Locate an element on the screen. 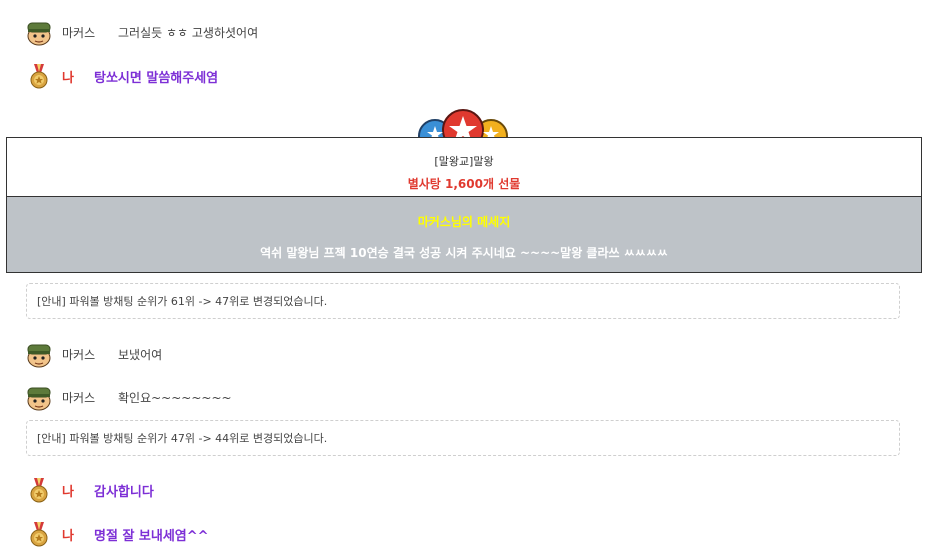 The image size is (930, 560). chat-message: 탕쏘시면 말씀해주세염 is located at coordinates (156, 78).